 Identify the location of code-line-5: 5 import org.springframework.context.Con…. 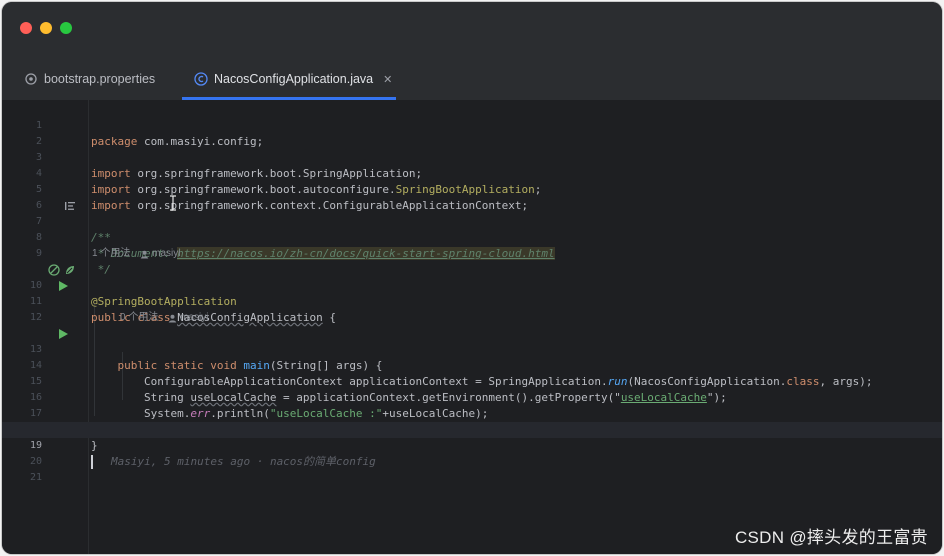
(472, 189).